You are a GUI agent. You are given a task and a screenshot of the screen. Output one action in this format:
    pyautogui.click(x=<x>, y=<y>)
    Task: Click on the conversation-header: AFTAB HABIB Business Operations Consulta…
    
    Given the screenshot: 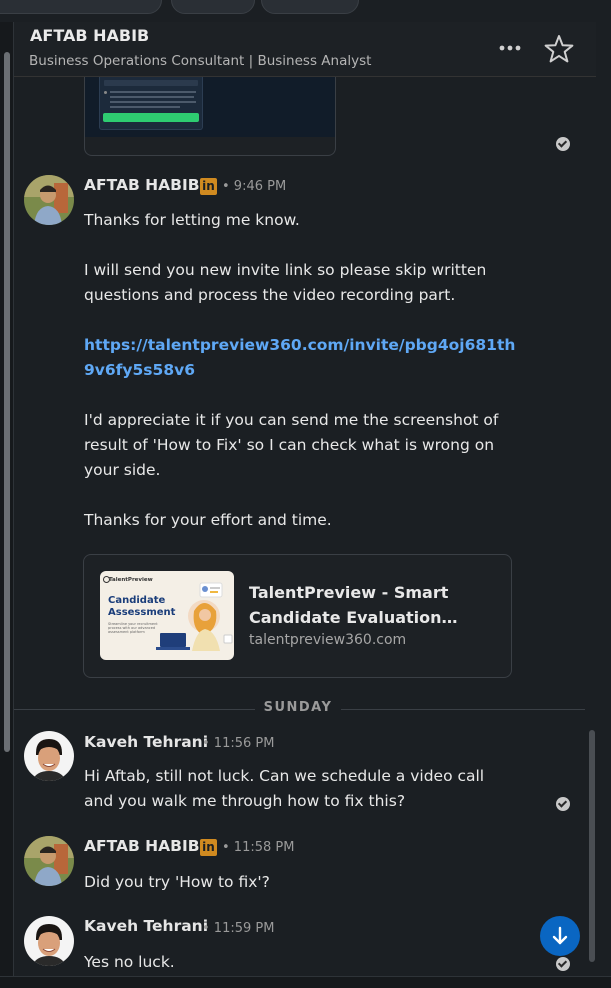 What is the action you would take?
    pyautogui.click(x=305, y=49)
    